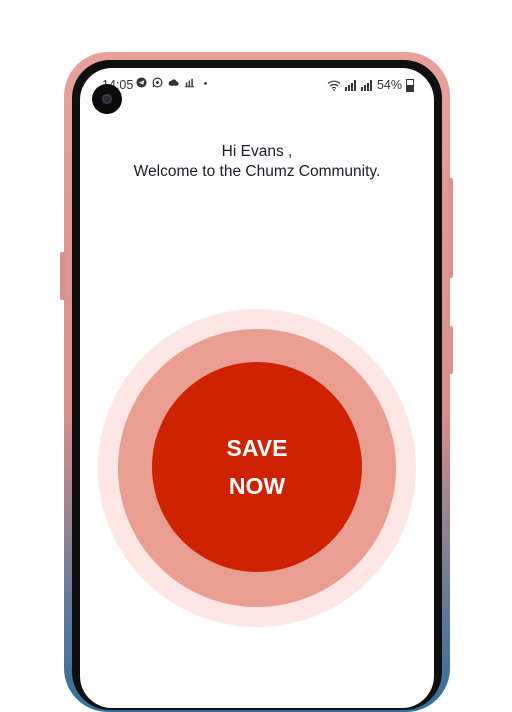 This screenshot has width=512, height=712. I want to click on save-now-button: SAVE NOW, so click(257, 467).